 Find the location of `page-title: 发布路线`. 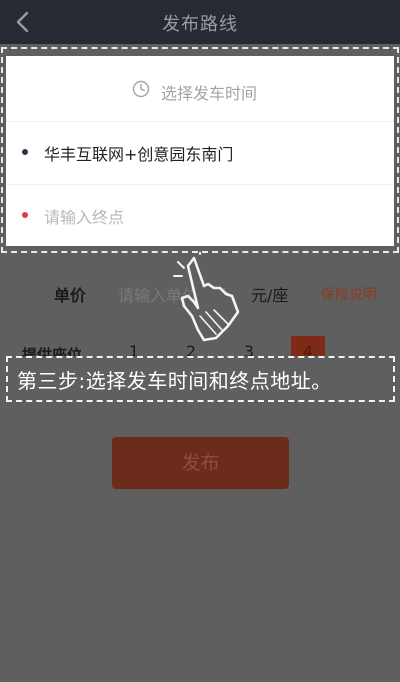

page-title: 发布路线 is located at coordinates (200, 24).